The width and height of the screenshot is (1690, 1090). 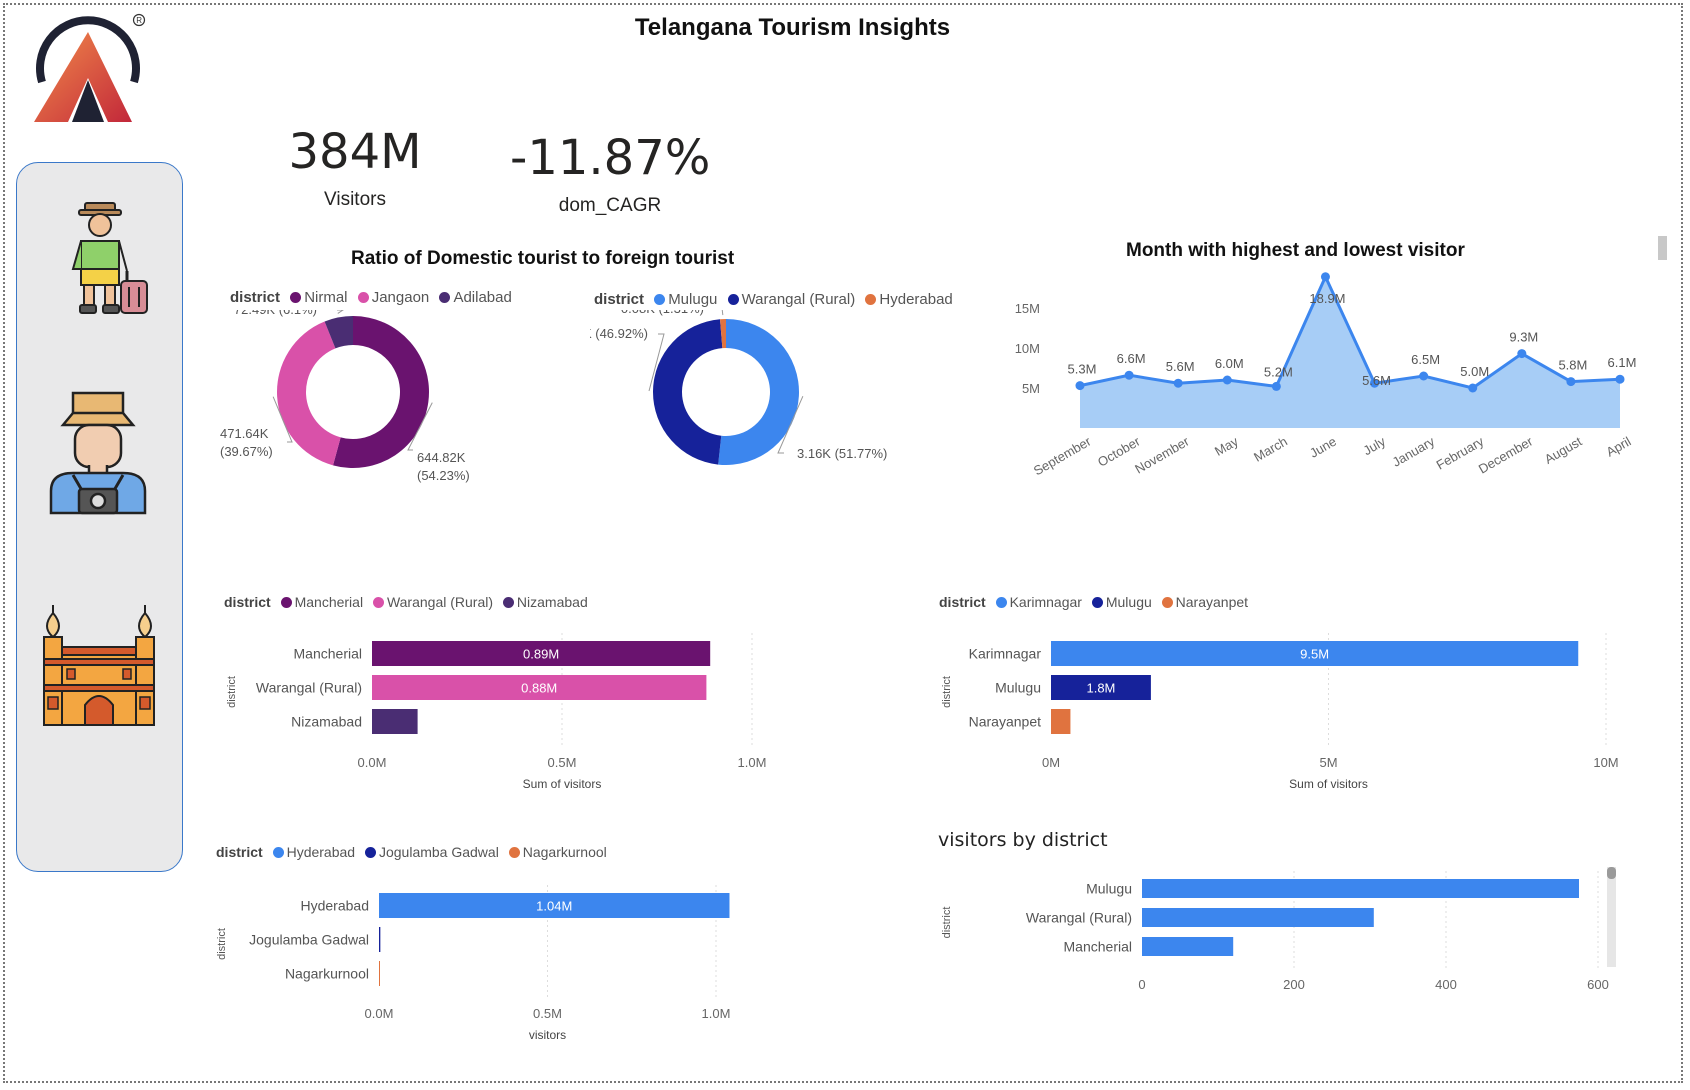 I want to click on y-tick-label: 5M, so click(x=1031, y=388).